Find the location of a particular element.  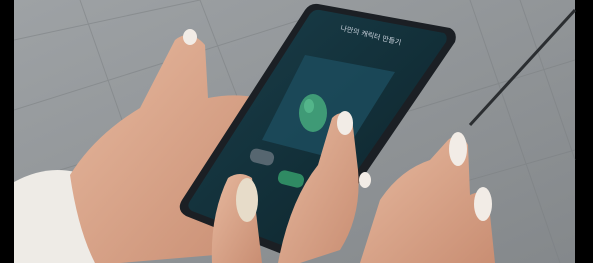

letterbox-right is located at coordinates (584, 131).